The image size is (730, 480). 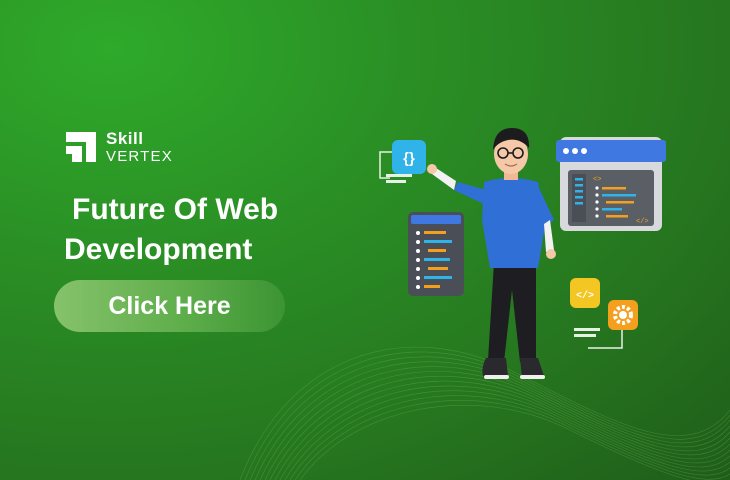 I want to click on click-here-button: Click Here, so click(x=169, y=306).